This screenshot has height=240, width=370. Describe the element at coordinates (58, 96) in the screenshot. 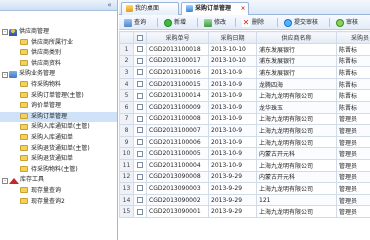

I see `tree-item: 采购订单管理(主管)` at that location.